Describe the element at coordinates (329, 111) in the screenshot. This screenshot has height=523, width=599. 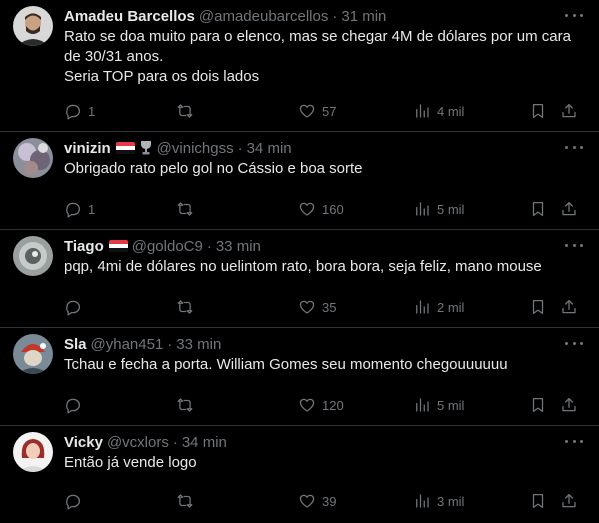
I see `like-count: 57` at that location.